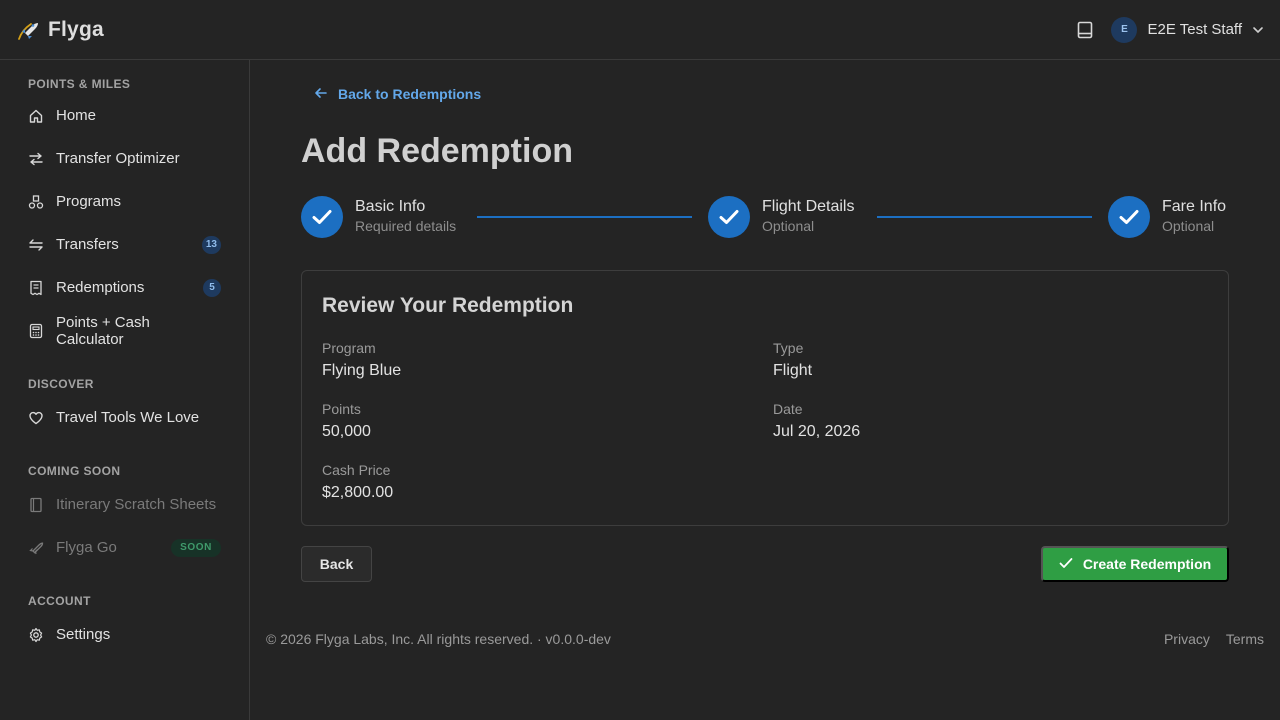 Image resolution: width=1280 pixels, height=720 pixels. Describe the element at coordinates (1187, 639) in the screenshot. I see `privacy-link: Privacy` at that location.